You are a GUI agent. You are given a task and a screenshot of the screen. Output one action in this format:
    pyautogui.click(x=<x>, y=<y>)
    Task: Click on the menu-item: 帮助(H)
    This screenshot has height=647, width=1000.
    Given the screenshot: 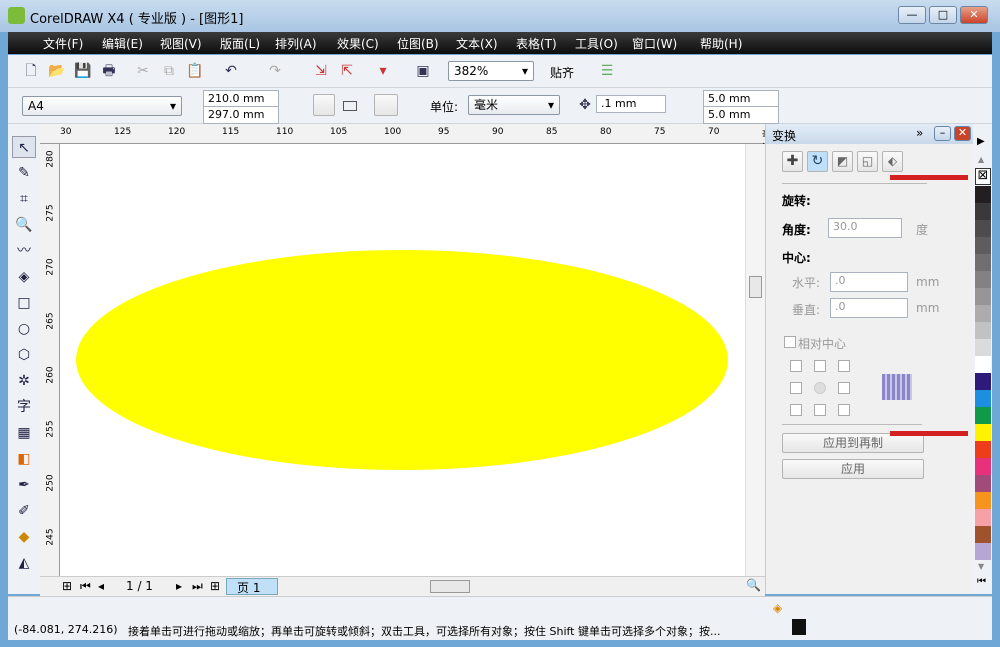 What is the action you would take?
    pyautogui.click(x=721, y=43)
    